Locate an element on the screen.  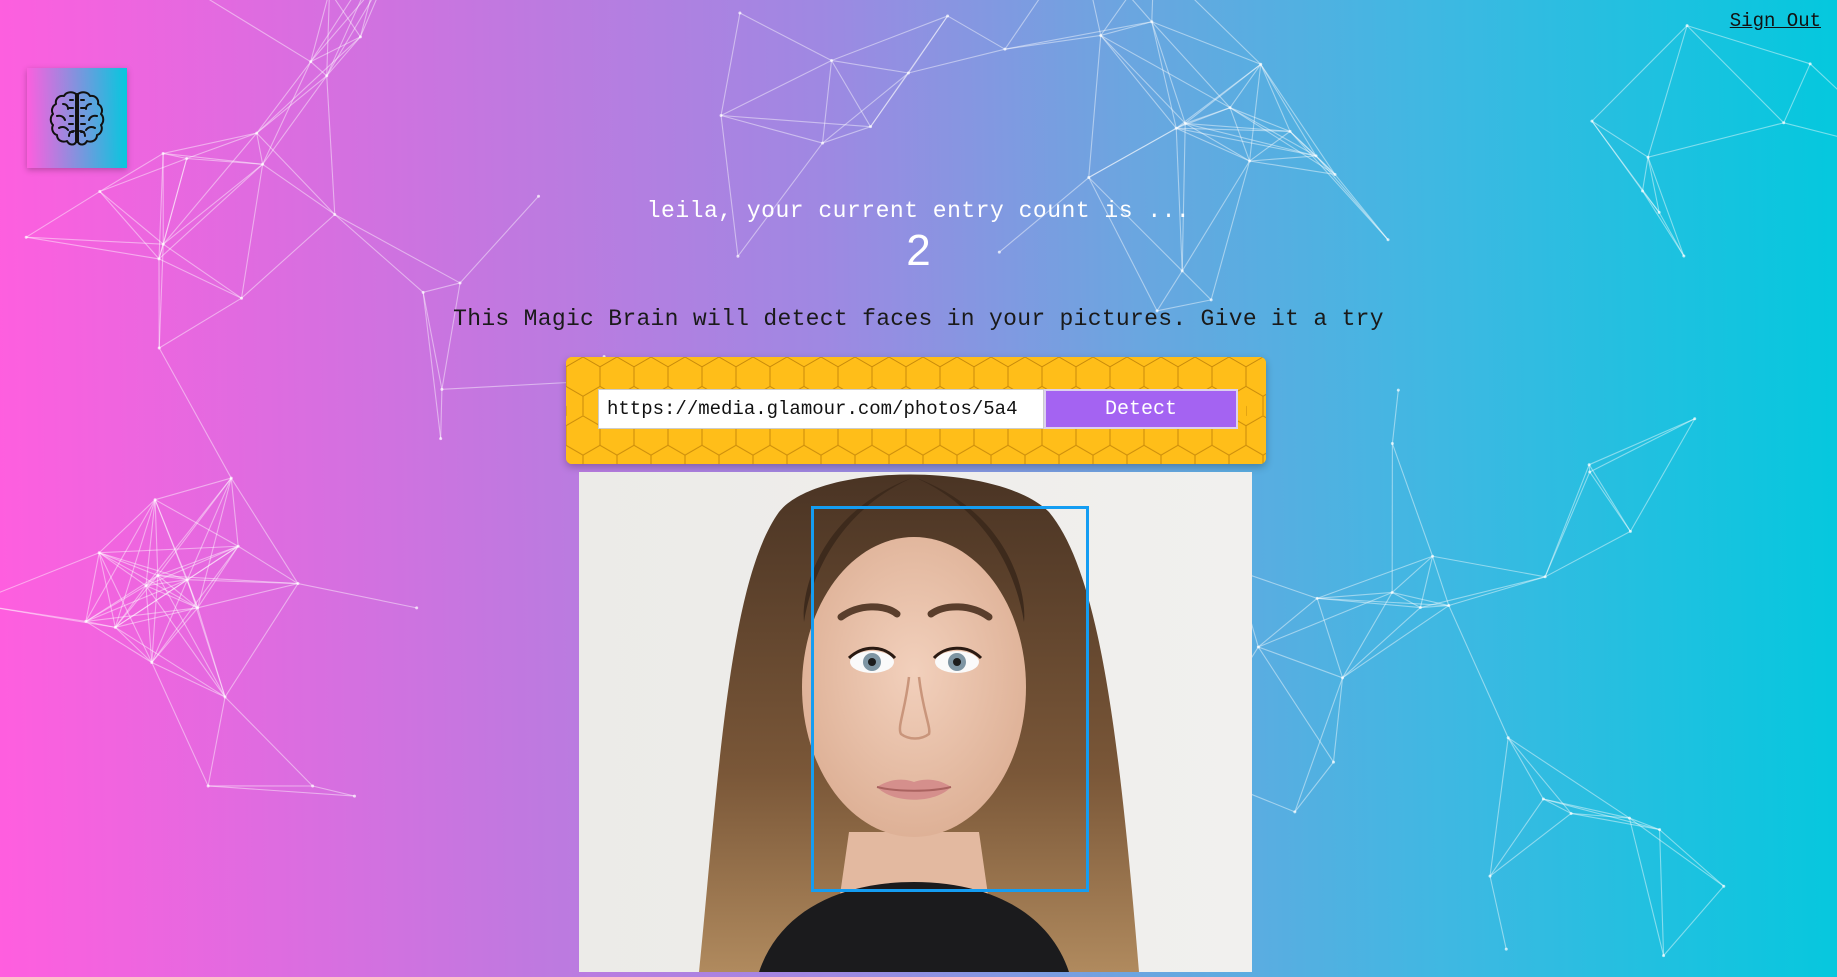
sign-out-link: Sign Out is located at coordinates (1775, 21).